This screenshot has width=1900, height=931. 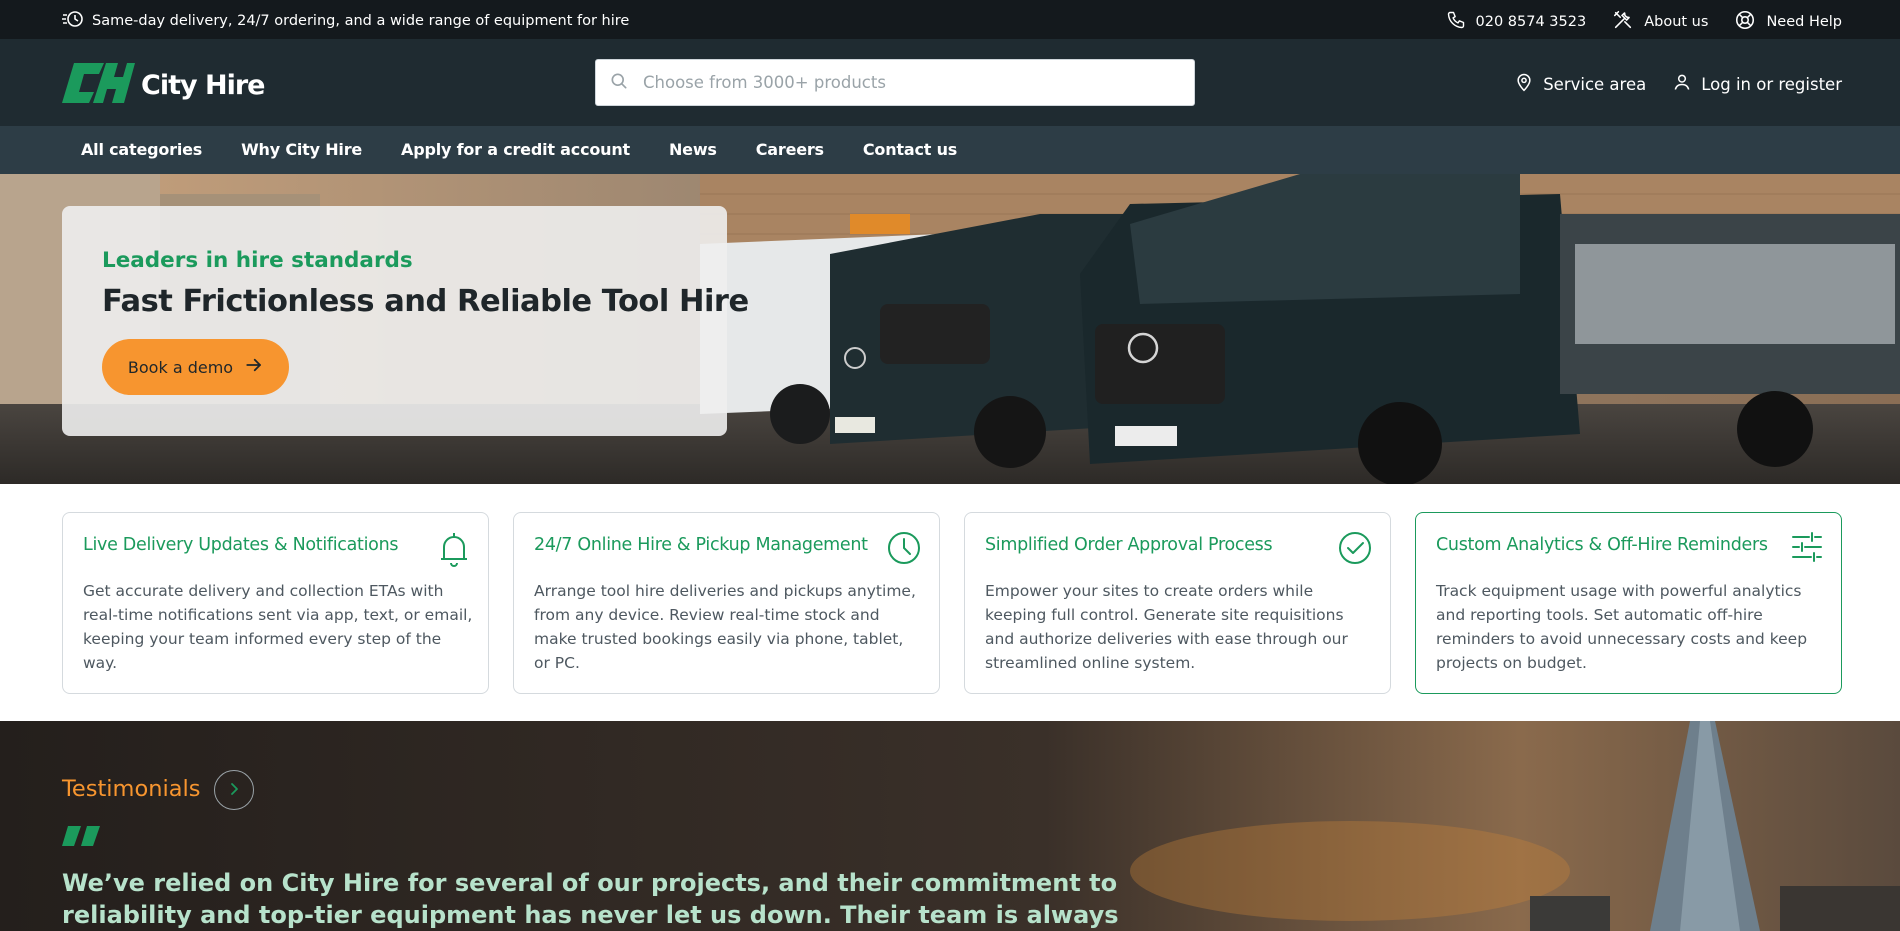 What do you see at coordinates (141, 149) in the screenshot?
I see `nav-item-all-categories: All categories` at bounding box center [141, 149].